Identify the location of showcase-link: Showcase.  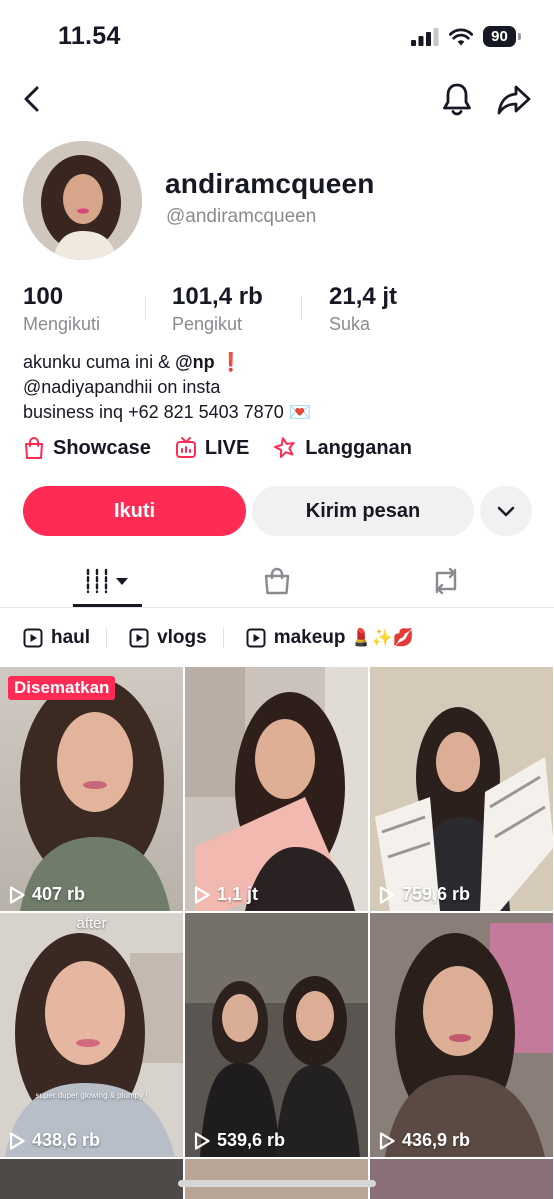
(87, 448).